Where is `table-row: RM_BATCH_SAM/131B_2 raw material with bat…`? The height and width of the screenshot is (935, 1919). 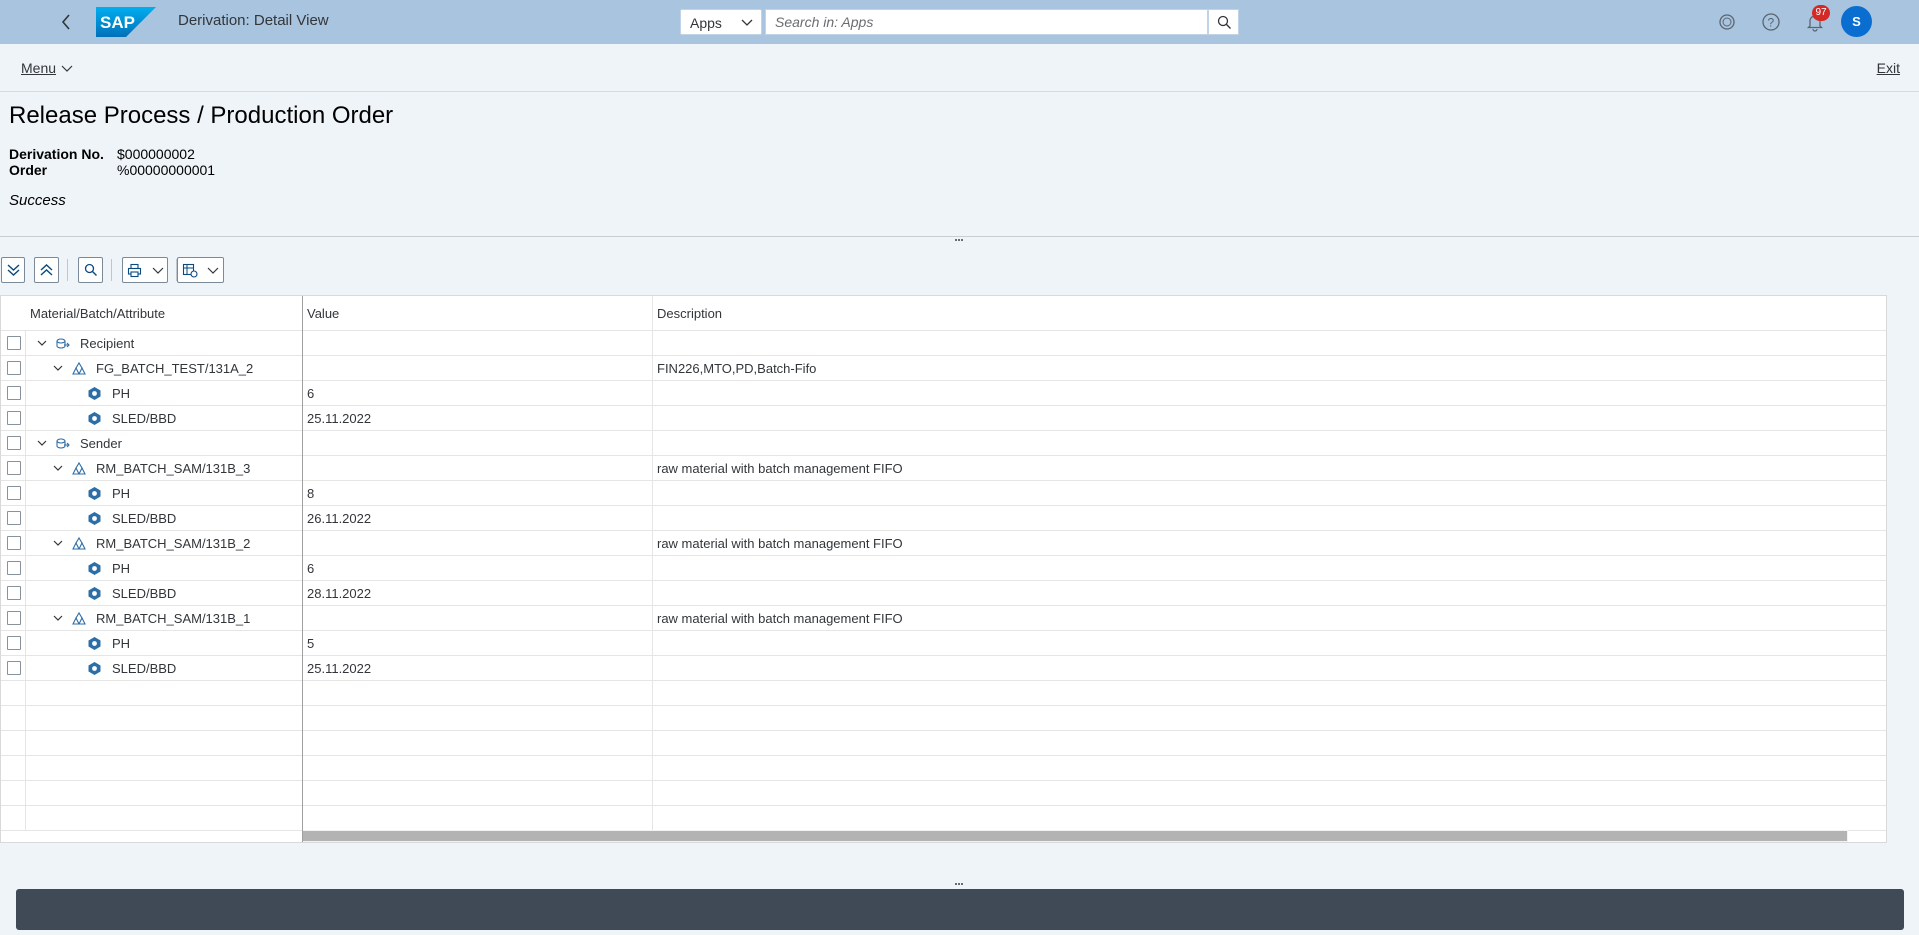 table-row: RM_BATCH_SAM/131B_2 raw material with bat… is located at coordinates (943, 543).